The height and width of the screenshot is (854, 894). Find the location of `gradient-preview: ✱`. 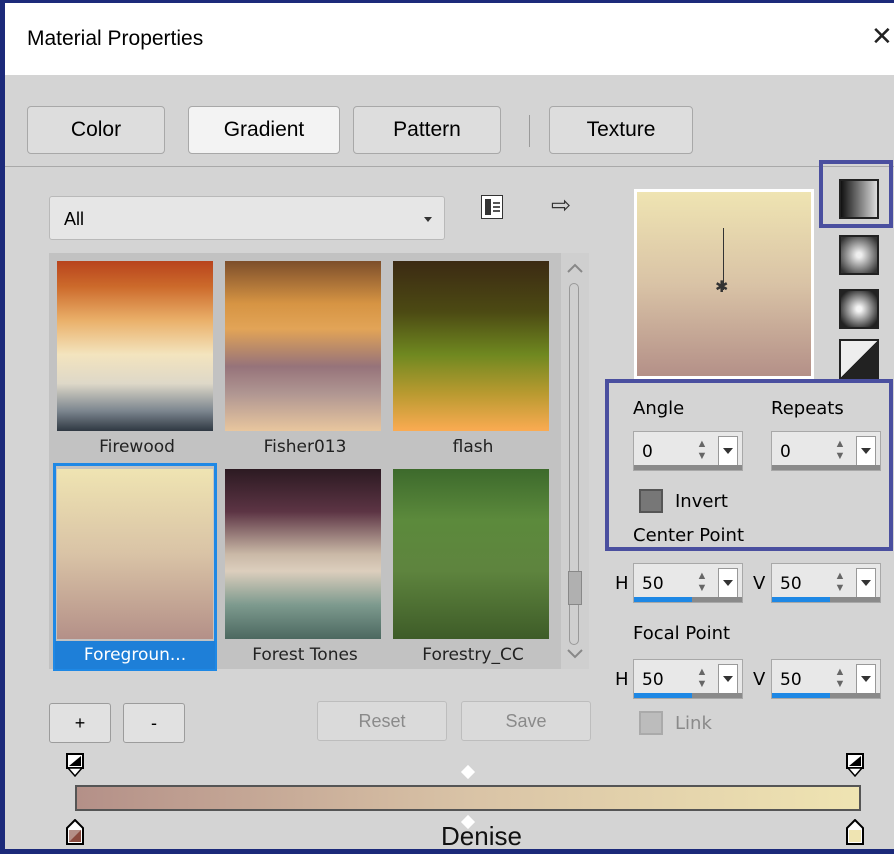

gradient-preview: ✱ is located at coordinates (724, 284).